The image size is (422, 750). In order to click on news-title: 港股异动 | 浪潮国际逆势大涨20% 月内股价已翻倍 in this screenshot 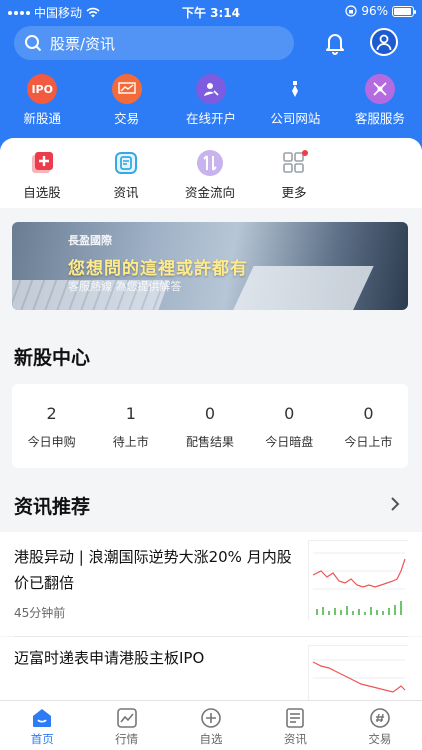, I will do `click(153, 570)`.